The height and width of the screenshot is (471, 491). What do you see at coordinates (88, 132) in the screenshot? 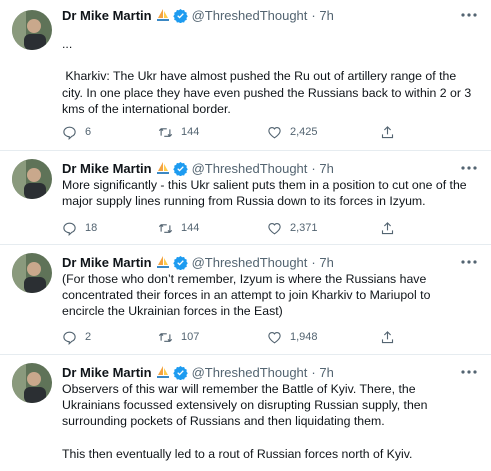
I see `reply-count: 6` at bounding box center [88, 132].